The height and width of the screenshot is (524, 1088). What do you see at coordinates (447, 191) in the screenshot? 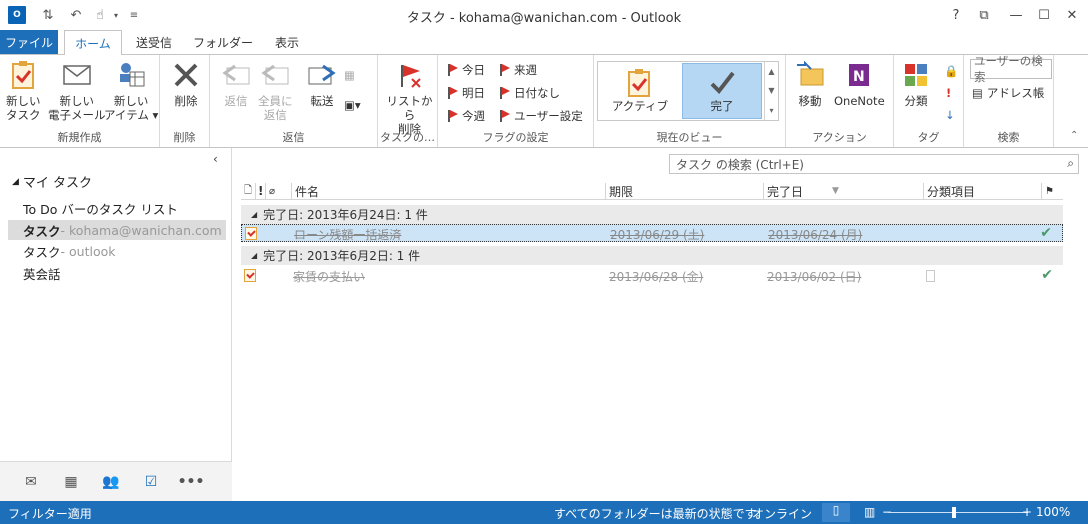
I see `subject-column-header: 件名` at bounding box center [447, 191].